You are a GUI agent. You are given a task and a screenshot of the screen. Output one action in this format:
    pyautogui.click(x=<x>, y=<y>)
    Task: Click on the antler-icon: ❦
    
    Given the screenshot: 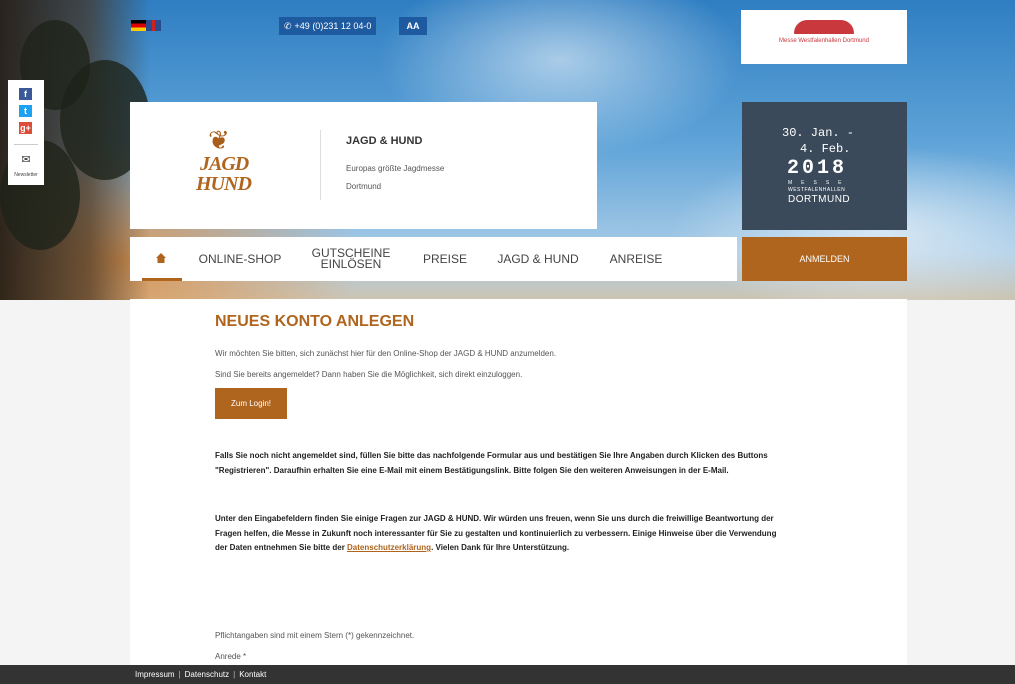 What is the action you would take?
    pyautogui.click(x=219, y=140)
    